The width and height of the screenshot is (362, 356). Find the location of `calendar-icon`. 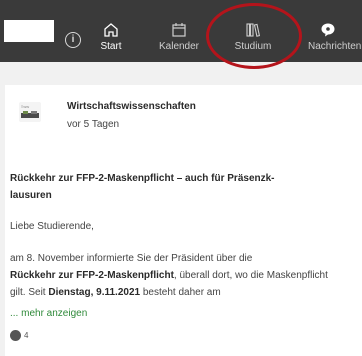

calendar-icon is located at coordinates (179, 30).